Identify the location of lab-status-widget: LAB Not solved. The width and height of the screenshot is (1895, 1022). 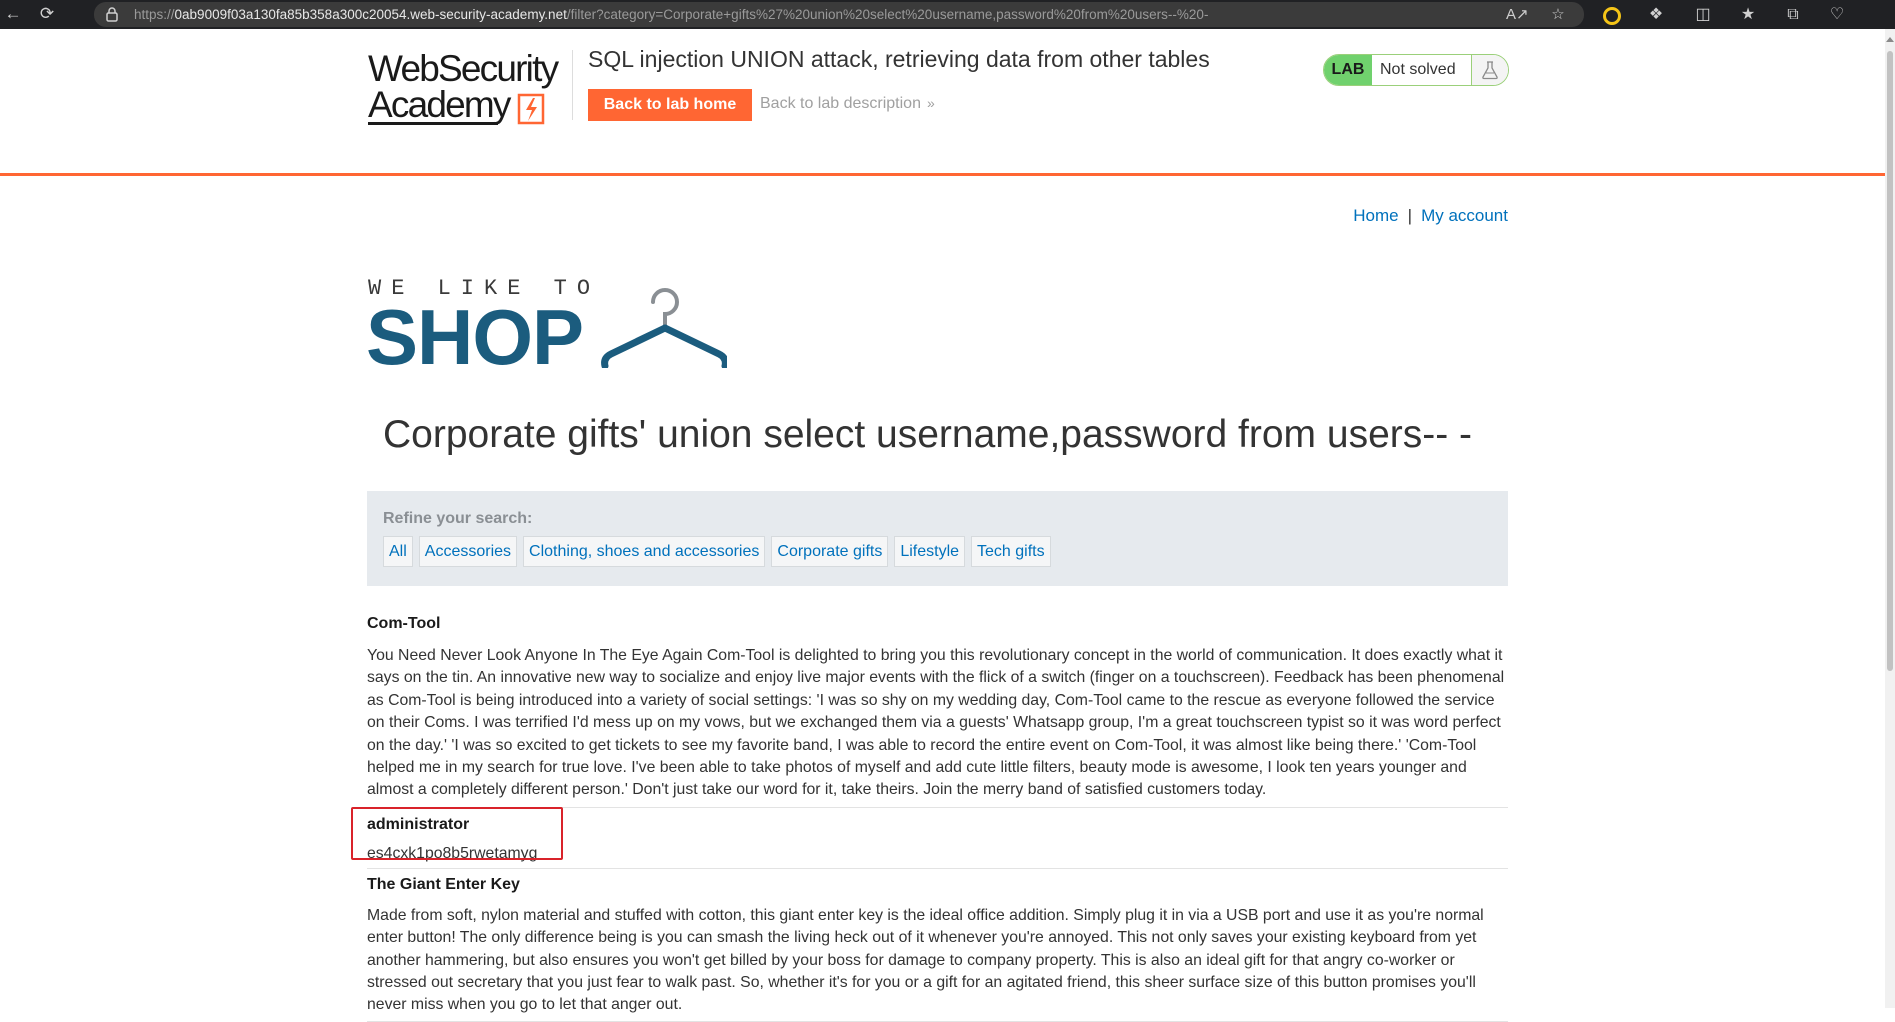
(1416, 70).